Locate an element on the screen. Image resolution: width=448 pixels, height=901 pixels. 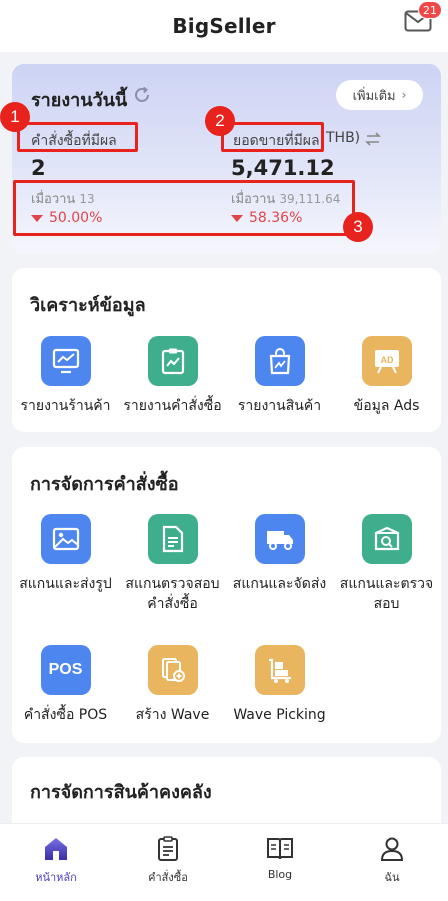
box-search-icon is located at coordinates (386, 539).